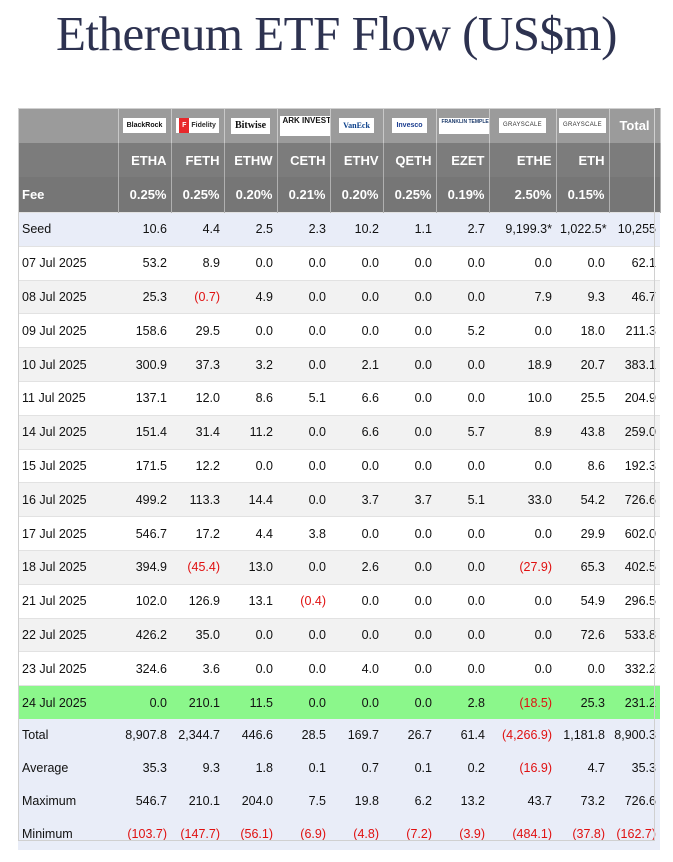  I want to click on flow-cell-qeth: 6.2, so click(409, 801).